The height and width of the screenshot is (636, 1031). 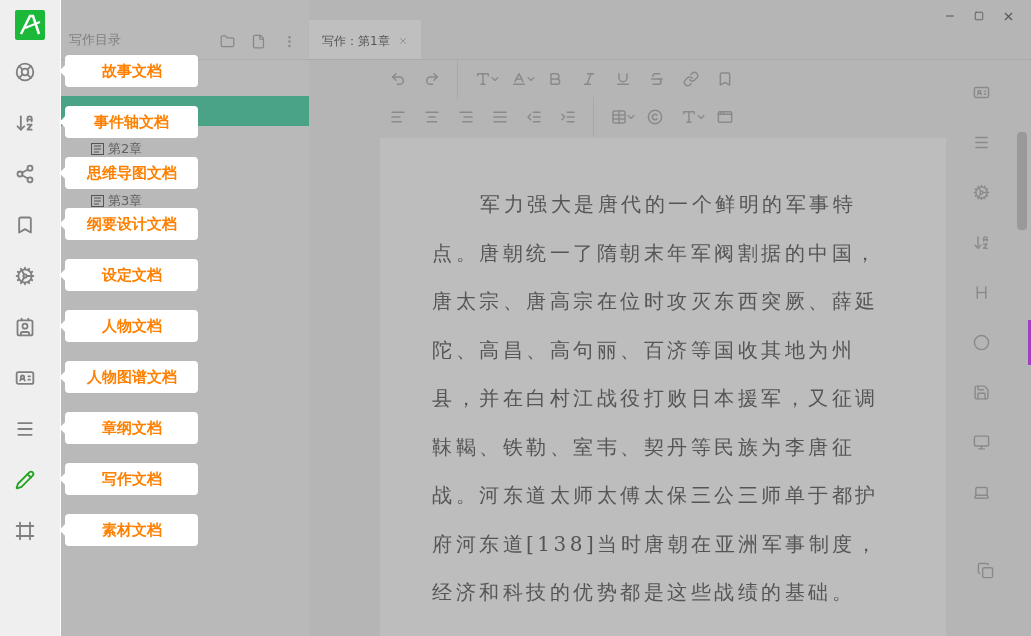 What do you see at coordinates (125, 201) in the screenshot?
I see `tree-label: 第3章` at bounding box center [125, 201].